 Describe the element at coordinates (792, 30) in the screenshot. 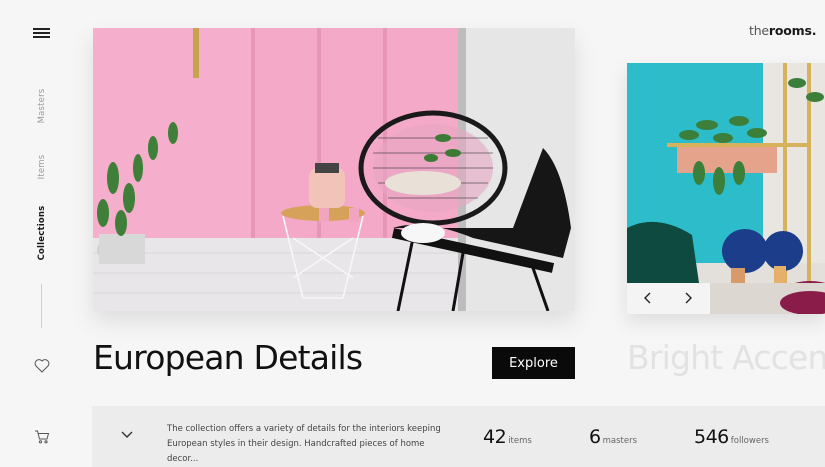

I see `logo-bold-text: rooms.` at that location.